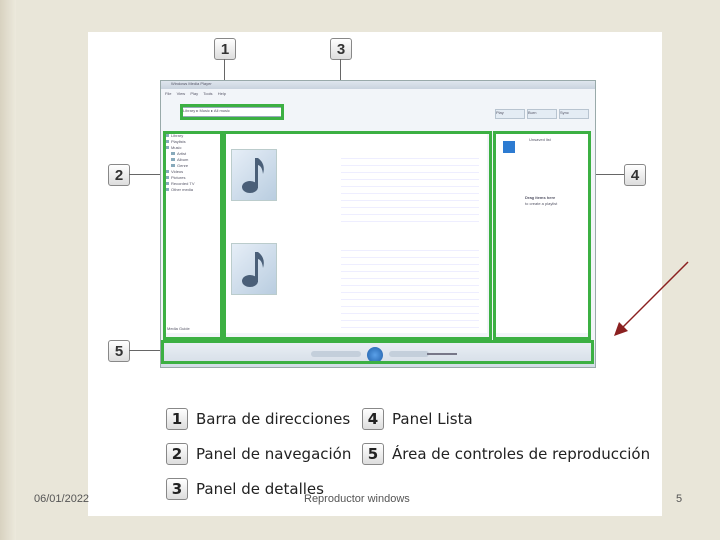 The width and height of the screenshot is (720, 540). I want to click on callout-4: 4, so click(635, 175).